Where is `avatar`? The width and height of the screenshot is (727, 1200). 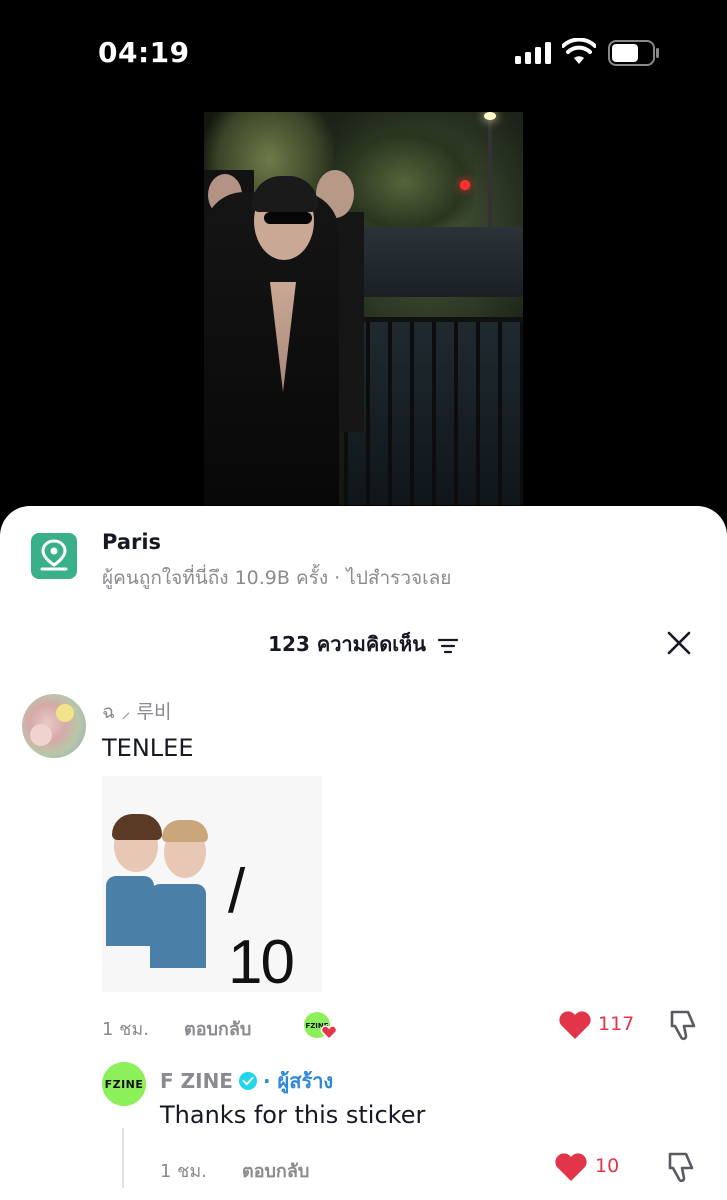 avatar is located at coordinates (54, 726).